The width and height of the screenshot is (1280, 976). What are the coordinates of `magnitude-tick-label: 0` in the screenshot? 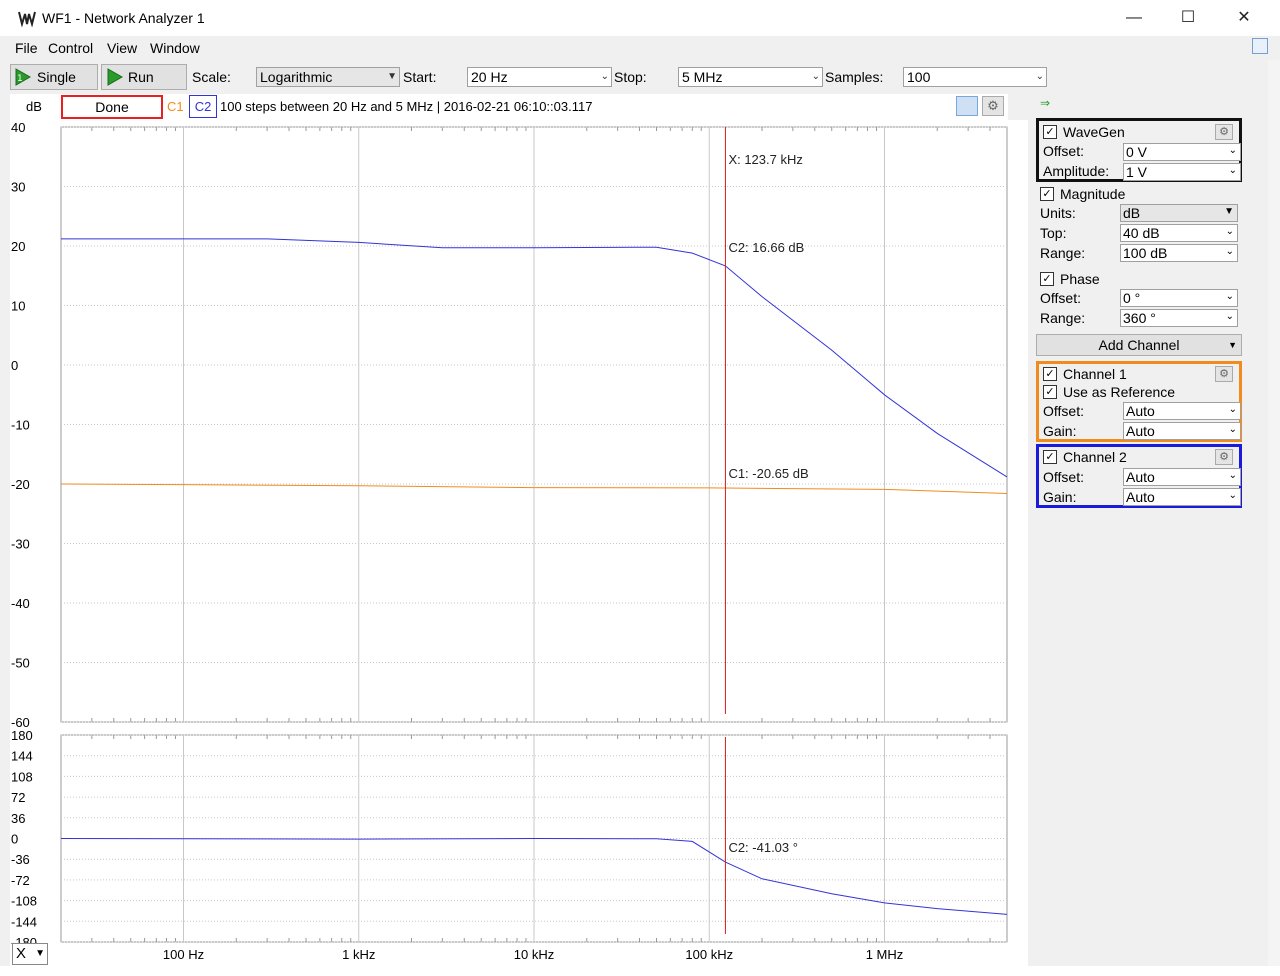 It's located at (14, 365).